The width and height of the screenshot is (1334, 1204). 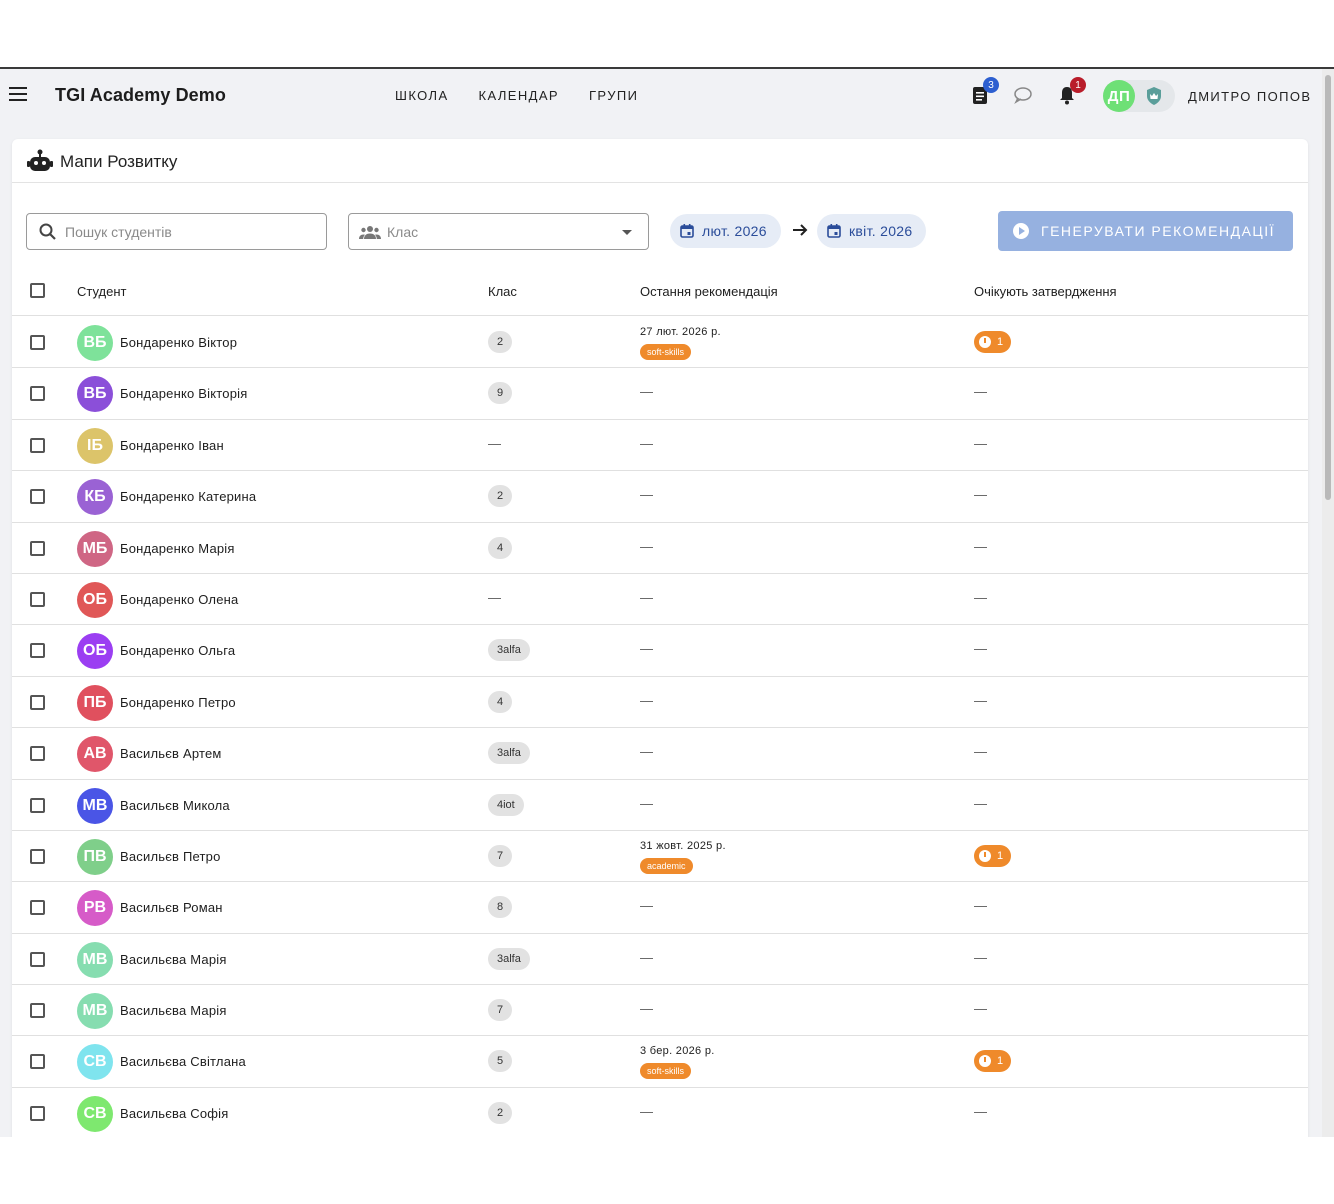 I want to click on nav-item-school: ШКОЛА, so click(x=422, y=95).